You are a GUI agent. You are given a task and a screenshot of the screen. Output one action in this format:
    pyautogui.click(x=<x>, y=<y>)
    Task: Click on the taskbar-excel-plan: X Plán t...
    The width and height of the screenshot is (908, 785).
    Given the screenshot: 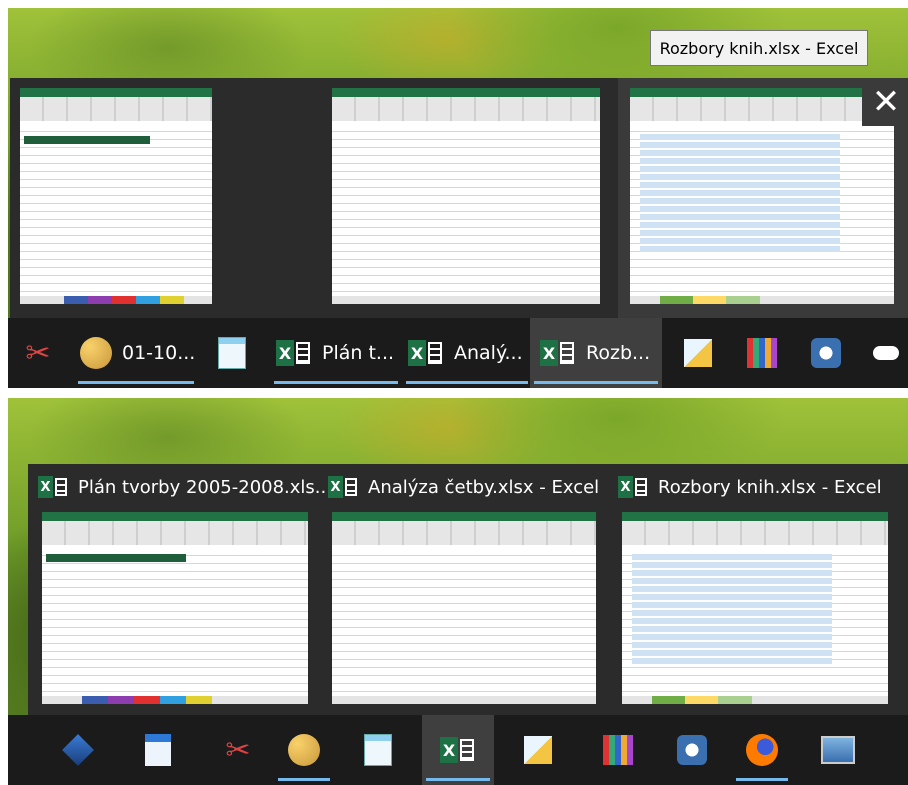 What is the action you would take?
    pyautogui.click(x=336, y=353)
    